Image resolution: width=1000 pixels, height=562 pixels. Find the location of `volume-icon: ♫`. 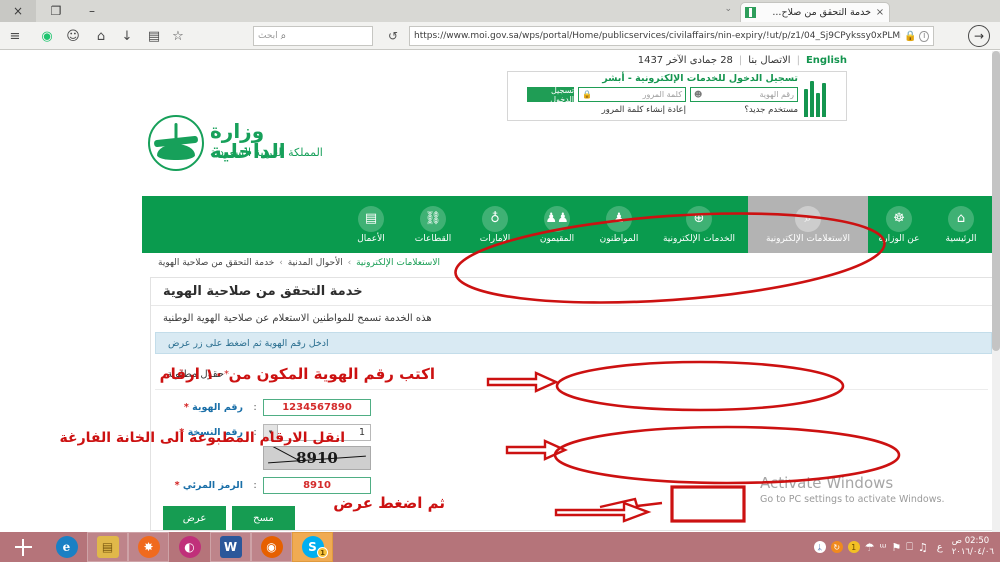

volume-icon: ♫ is located at coordinates (923, 547).